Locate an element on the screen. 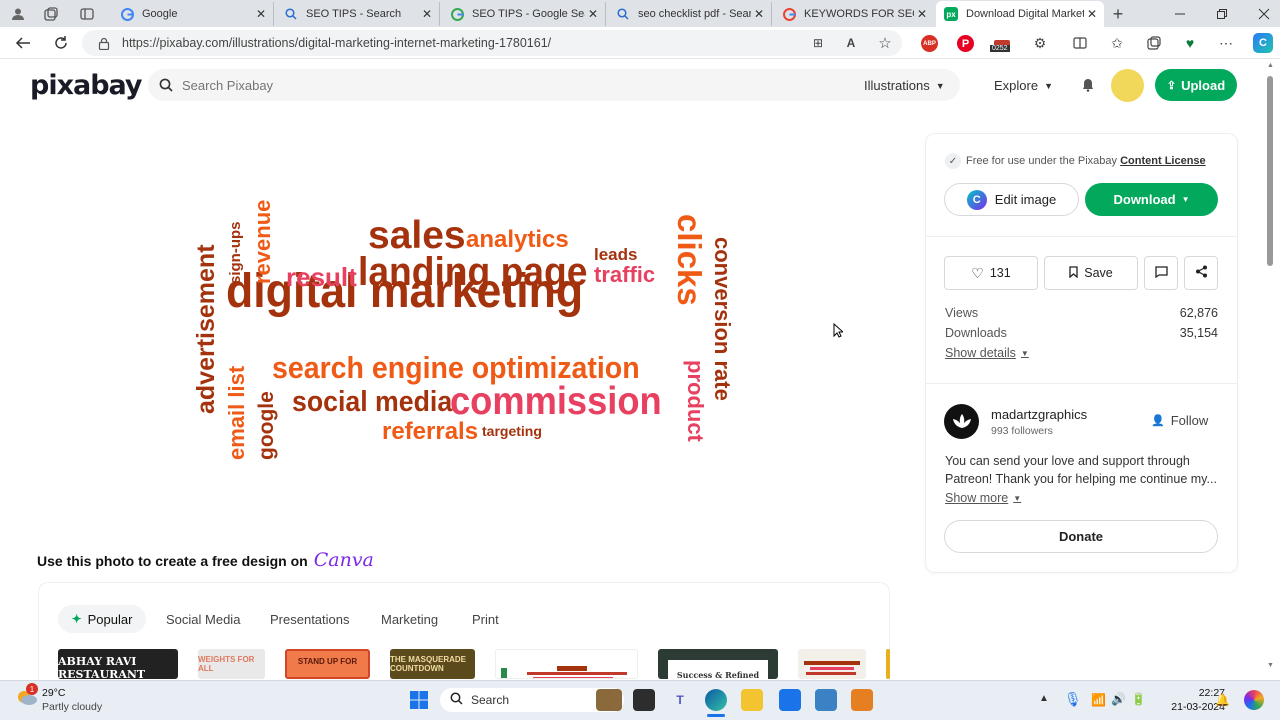 The width and height of the screenshot is (1280, 720). close-window-icon is located at coordinates (1264, 14).